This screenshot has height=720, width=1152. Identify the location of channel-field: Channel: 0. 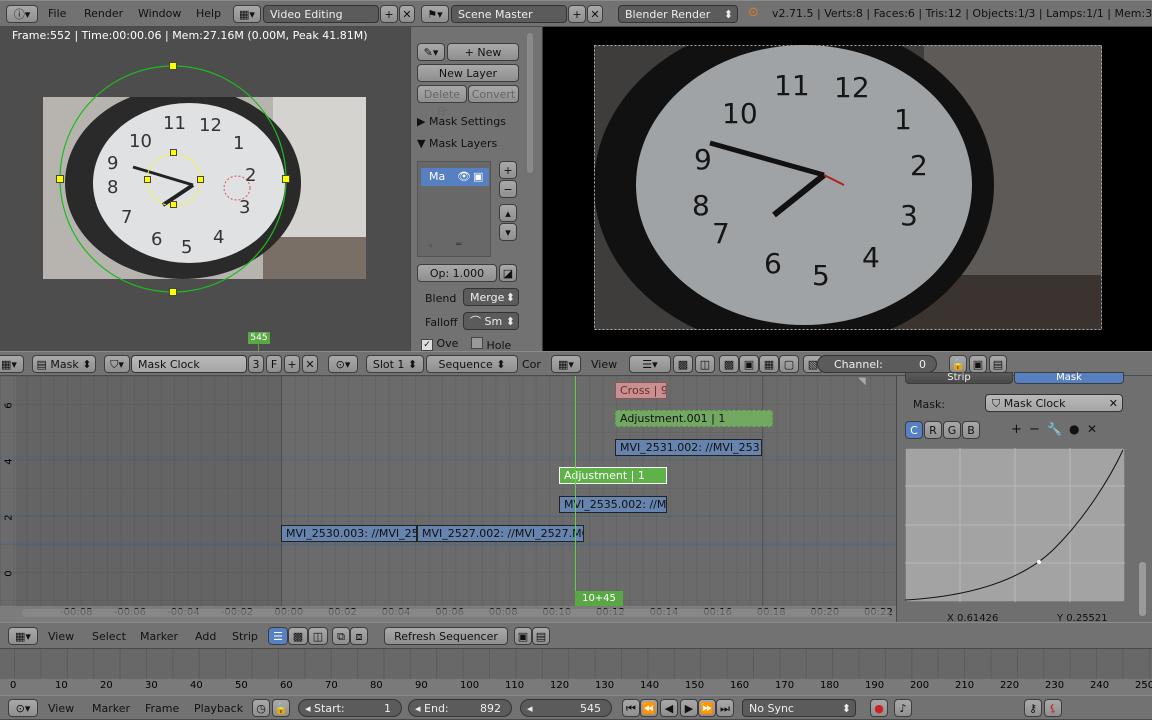
(877, 364).